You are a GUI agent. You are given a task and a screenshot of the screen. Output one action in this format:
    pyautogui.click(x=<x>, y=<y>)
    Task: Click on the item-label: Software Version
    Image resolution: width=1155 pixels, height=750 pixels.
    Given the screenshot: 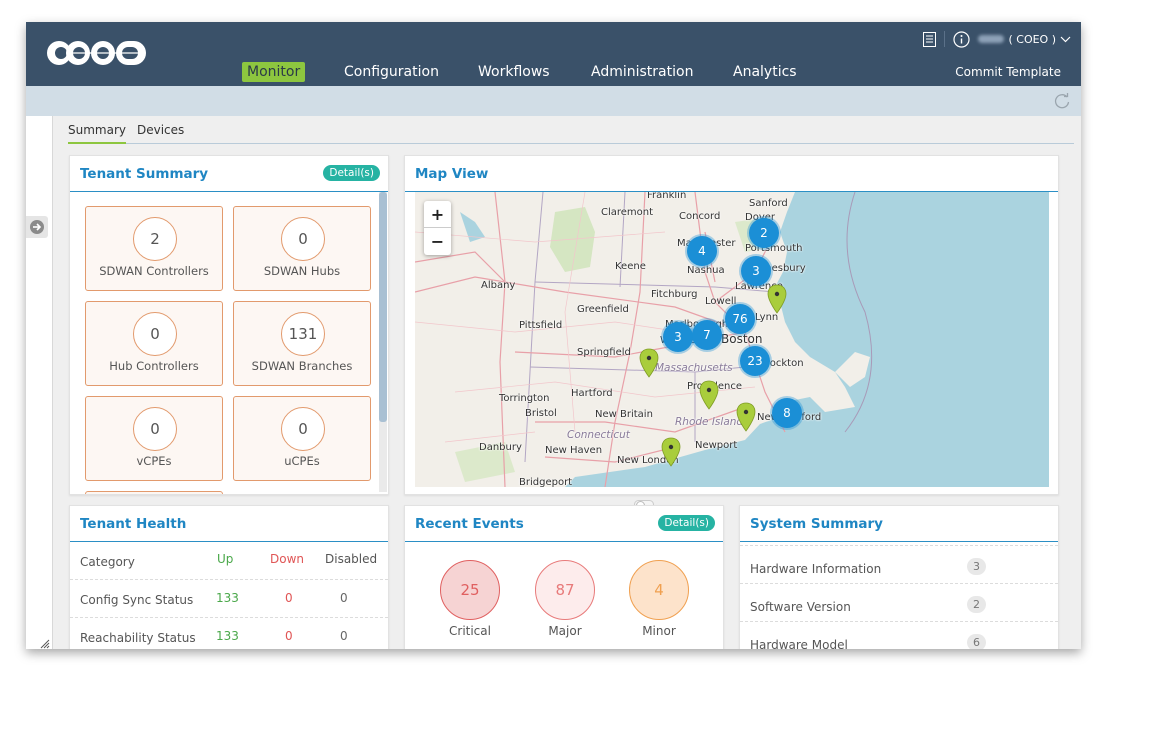 What is the action you would take?
    pyautogui.click(x=800, y=607)
    